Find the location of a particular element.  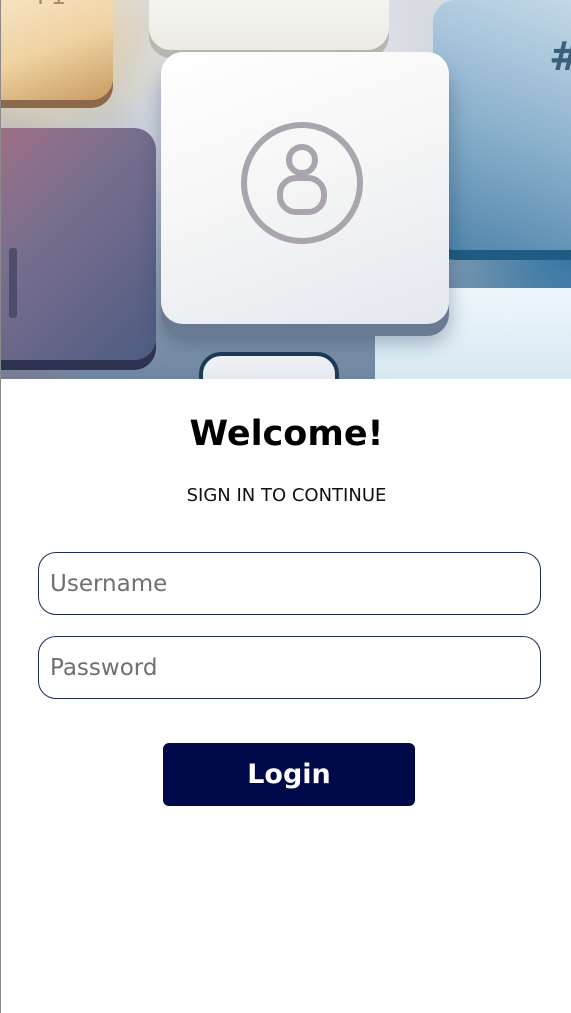

keyboard-key-user is located at coordinates (305, 188).